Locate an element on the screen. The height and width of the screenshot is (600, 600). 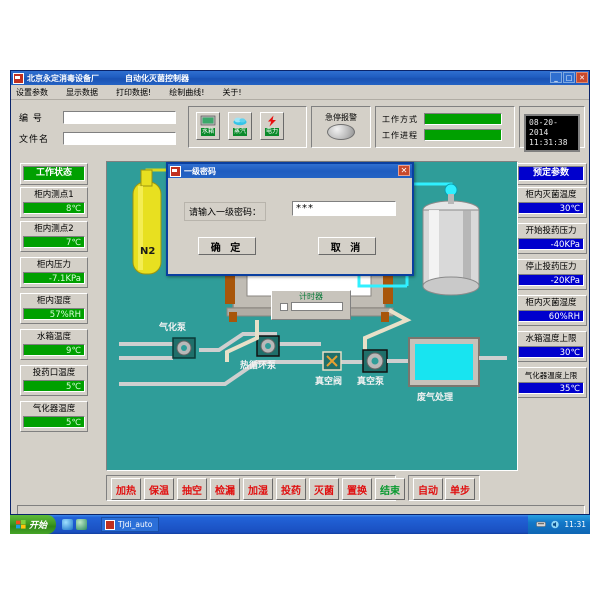
action-button-bar: 加热 保温 抽空 检漏 加湿 投药 灭菌 置换 结束 自动 单步 is located at coordinates (312, 488).